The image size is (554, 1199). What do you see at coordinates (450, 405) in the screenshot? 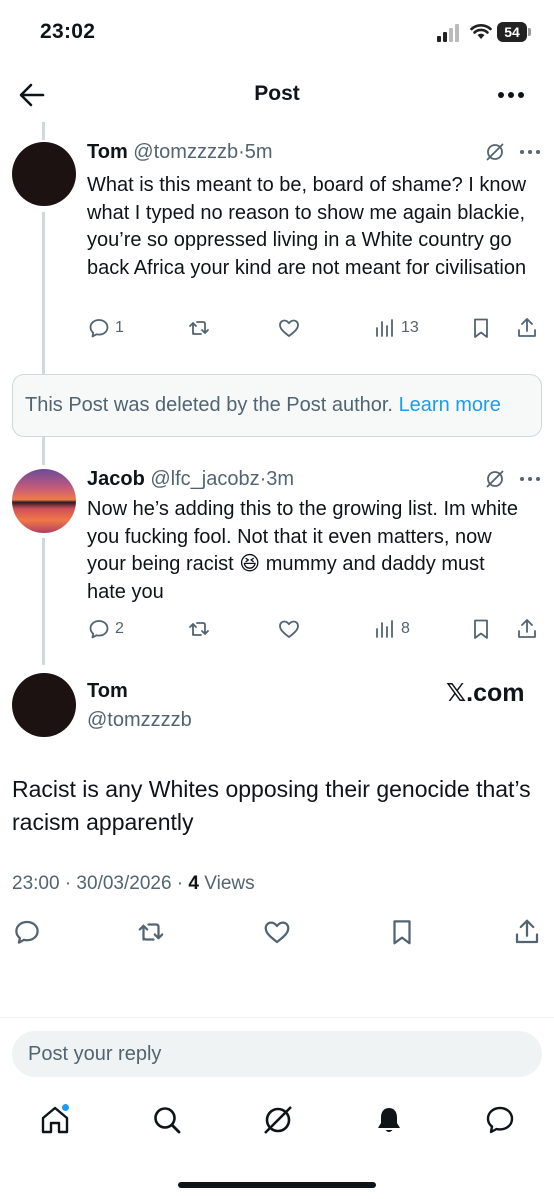
I see `learn-more-link: Learn more` at bounding box center [450, 405].